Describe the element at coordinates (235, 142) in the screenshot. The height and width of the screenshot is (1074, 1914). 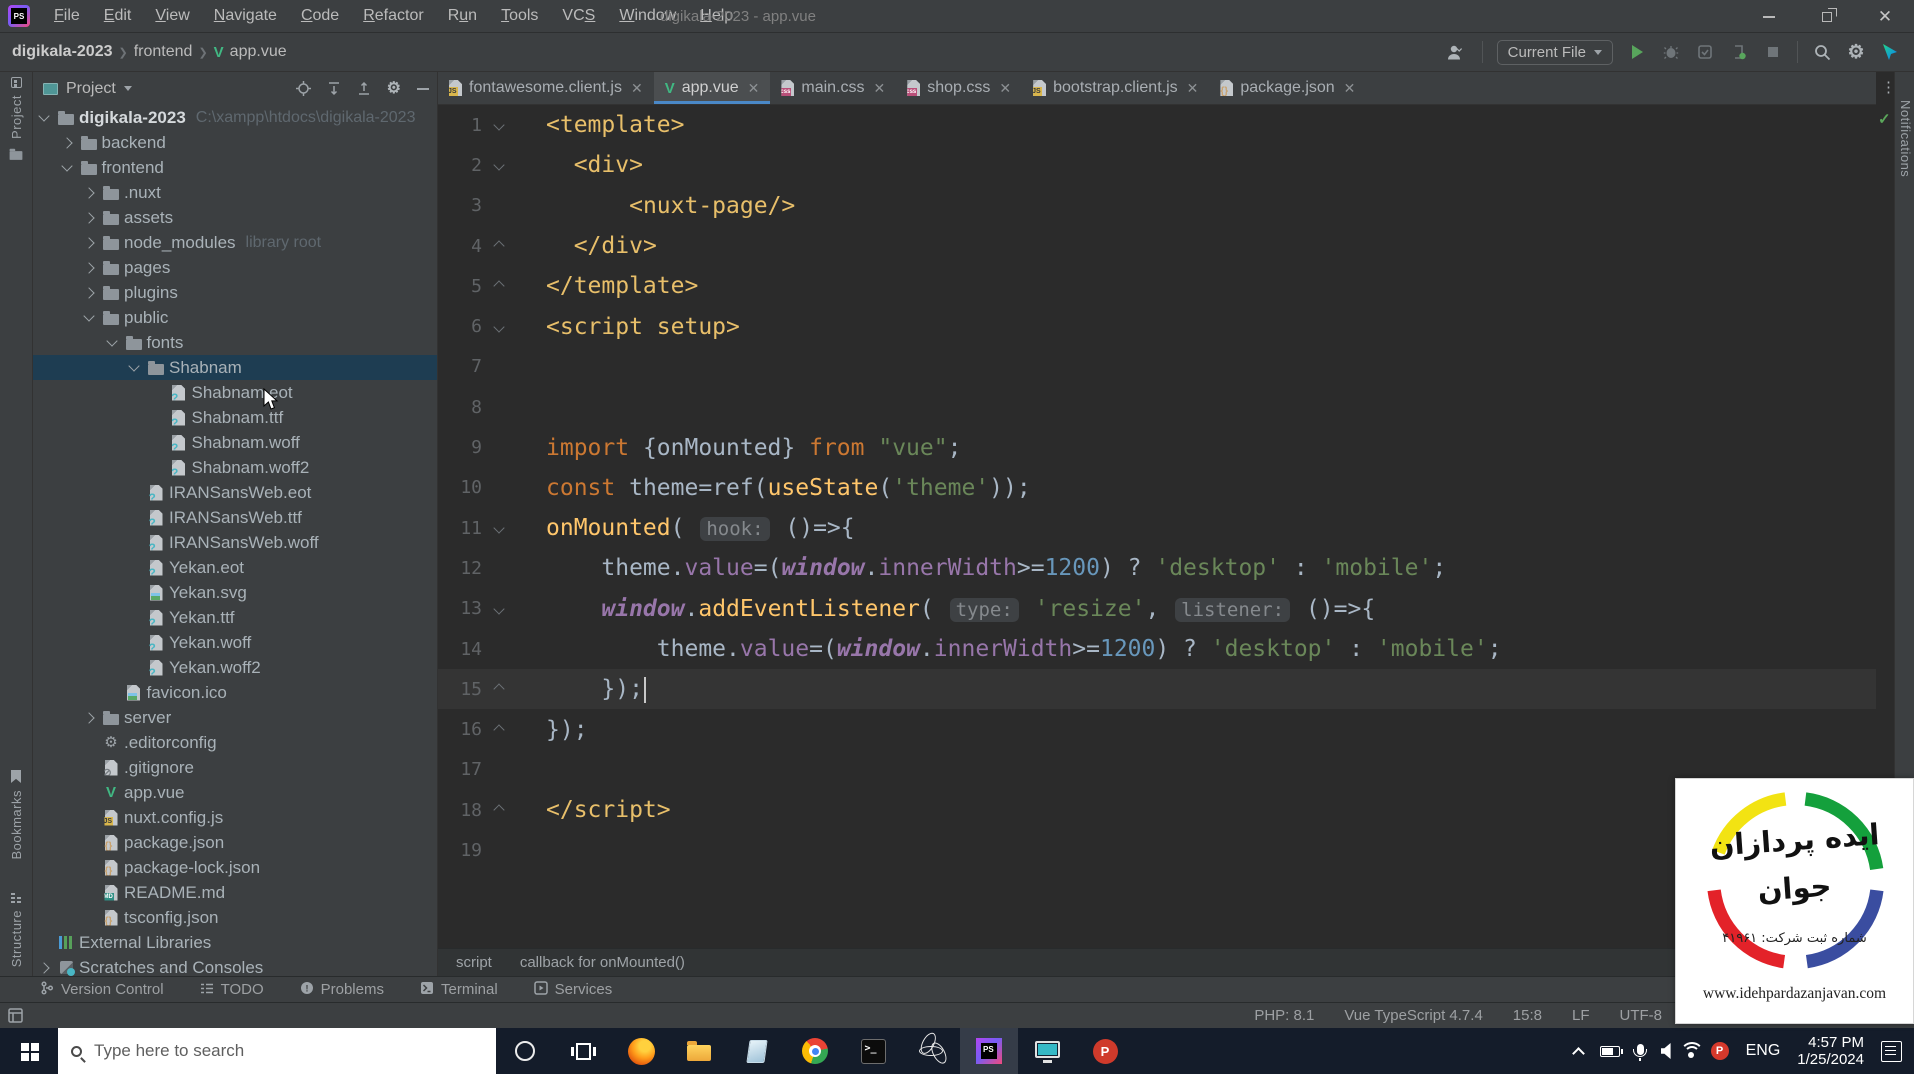
I see `tree-item-backend: backend` at that location.